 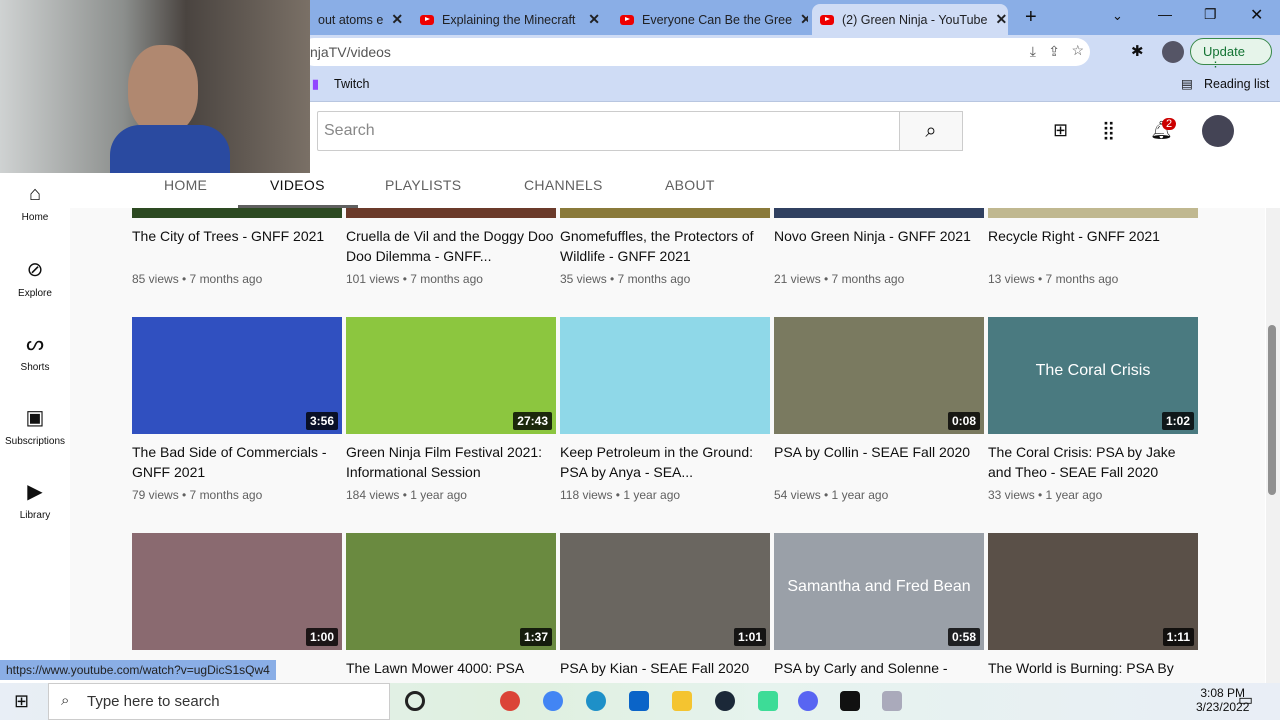 What do you see at coordinates (510, 701) in the screenshot?
I see `chrome-icon` at bounding box center [510, 701].